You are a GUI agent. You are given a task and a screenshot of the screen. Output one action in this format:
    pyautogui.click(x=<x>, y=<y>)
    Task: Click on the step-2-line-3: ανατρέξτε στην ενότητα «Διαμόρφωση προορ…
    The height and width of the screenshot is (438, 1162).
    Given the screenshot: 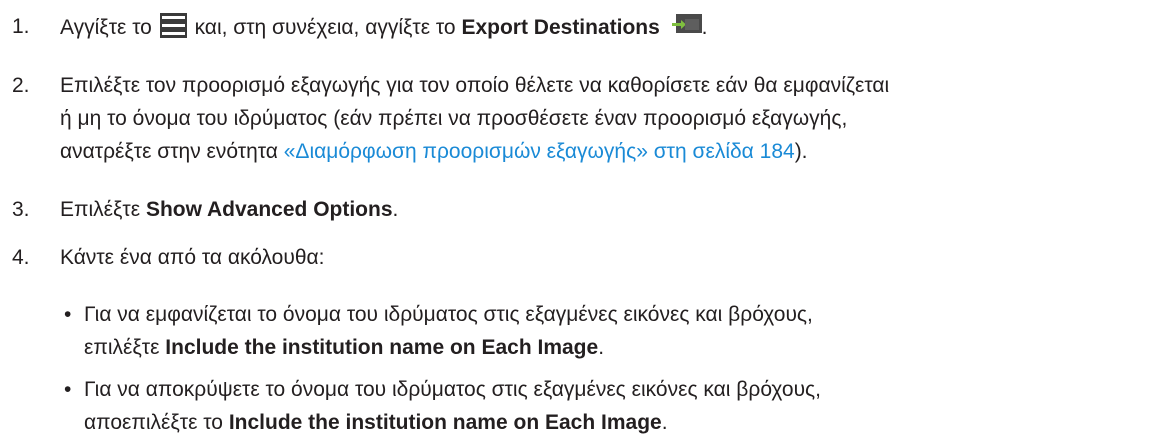 What is the action you would take?
    pyautogui.click(x=605, y=151)
    